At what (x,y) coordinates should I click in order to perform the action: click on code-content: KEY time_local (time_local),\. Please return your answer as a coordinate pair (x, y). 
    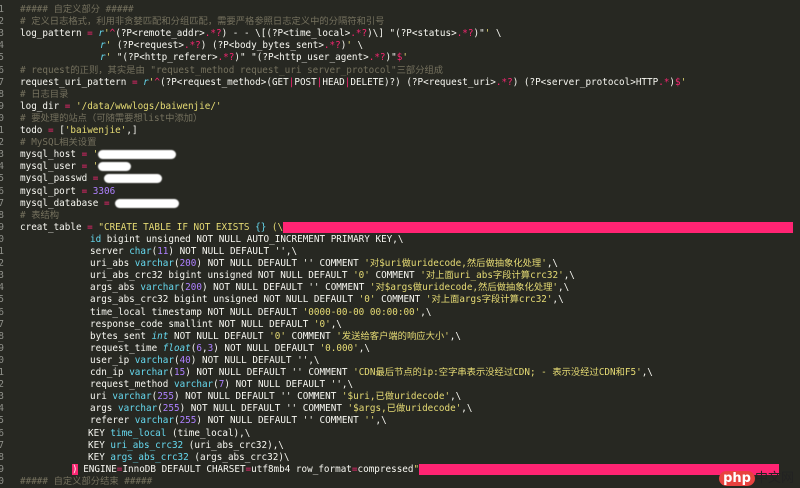
    Looking at the image, I should click on (169, 434).